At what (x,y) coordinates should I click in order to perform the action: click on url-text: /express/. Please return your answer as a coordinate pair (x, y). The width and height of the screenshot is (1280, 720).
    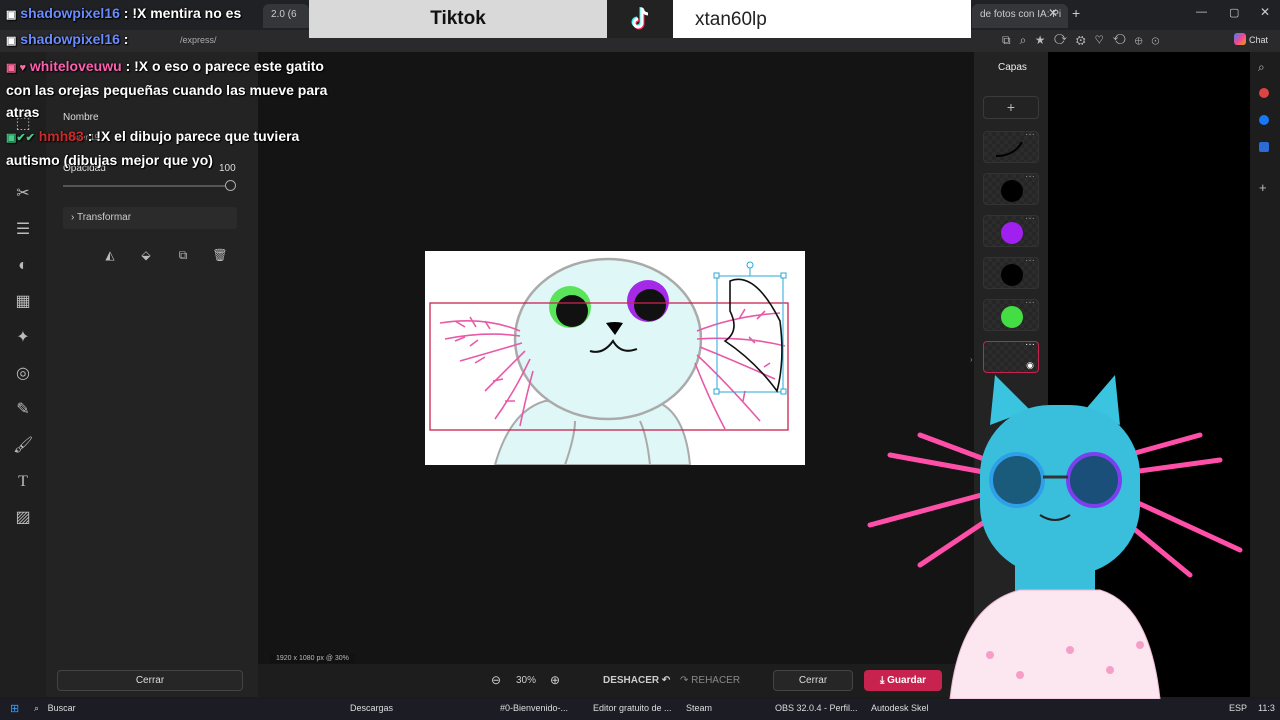
    Looking at the image, I should click on (198, 40).